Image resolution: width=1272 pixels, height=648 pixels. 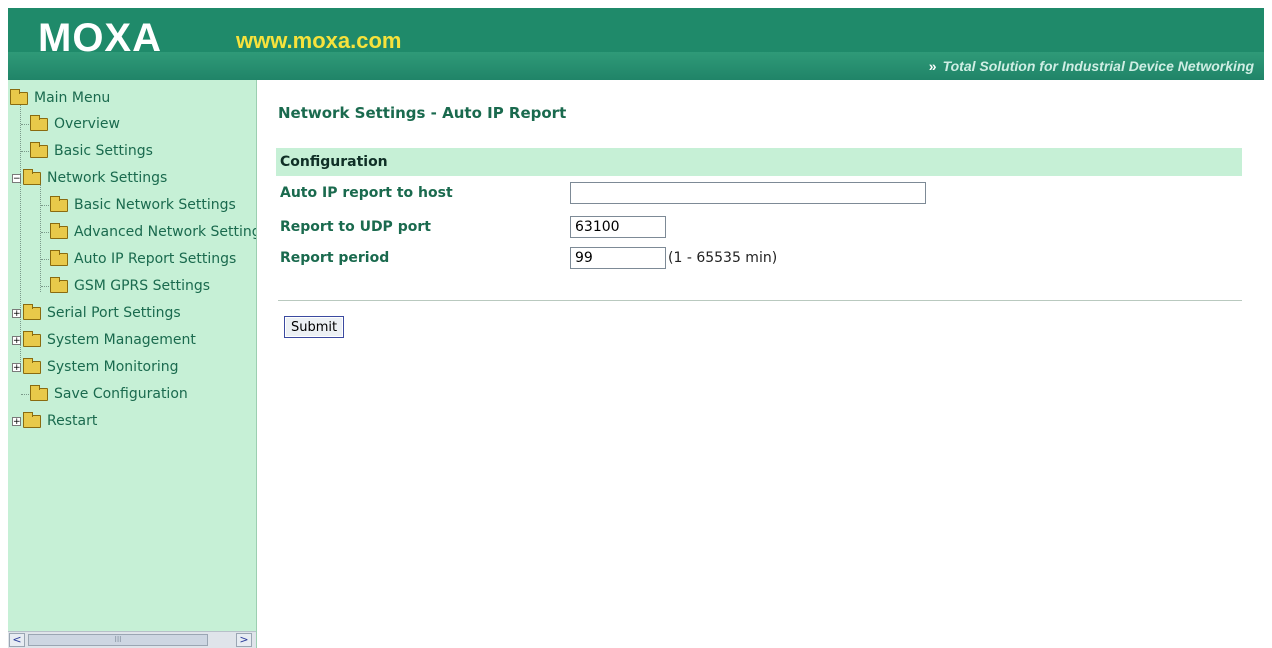 I want to click on form-row-udp: Report to UDP port, so click(x=473, y=227).